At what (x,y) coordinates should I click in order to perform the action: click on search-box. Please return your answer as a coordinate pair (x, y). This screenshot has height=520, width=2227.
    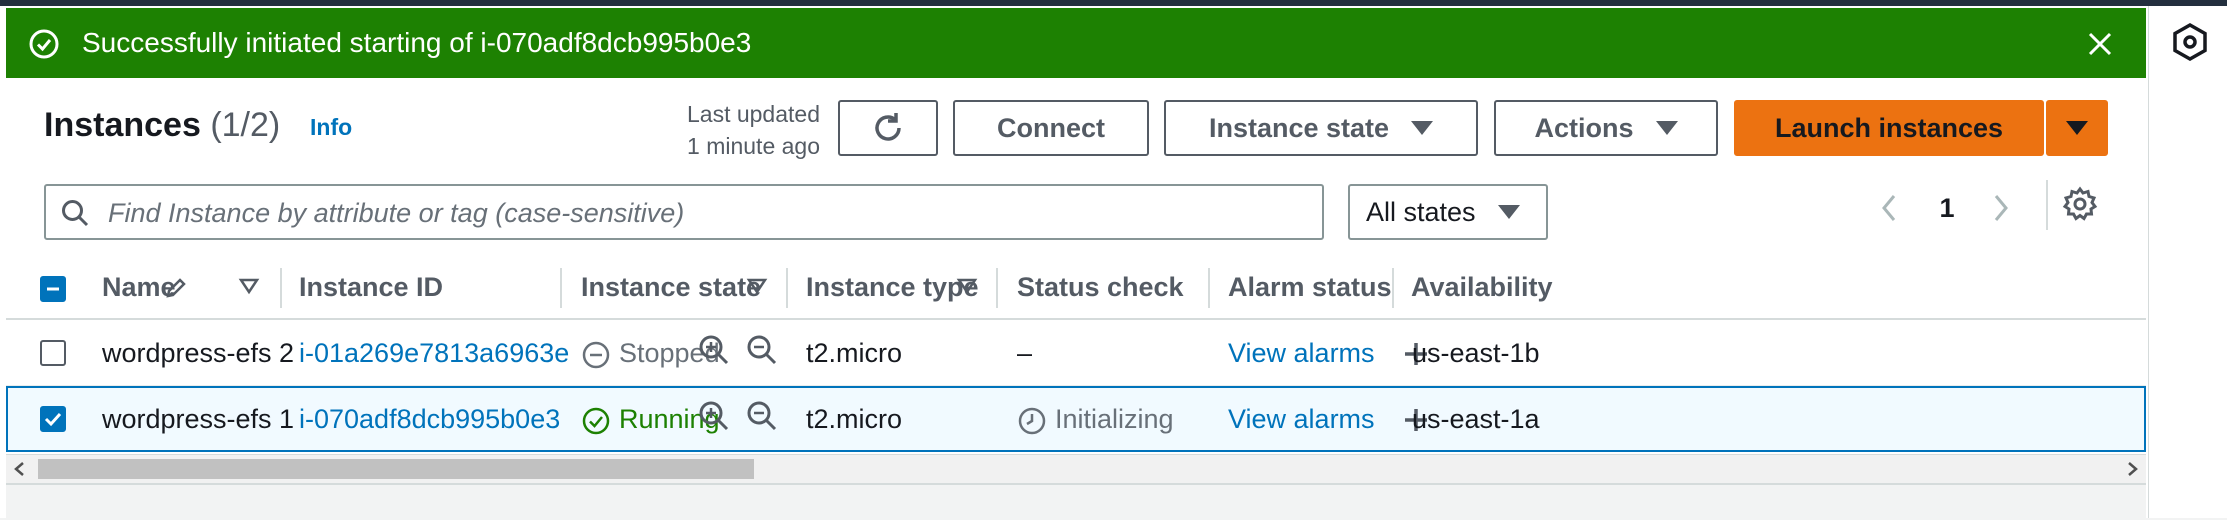
    Looking at the image, I should click on (684, 212).